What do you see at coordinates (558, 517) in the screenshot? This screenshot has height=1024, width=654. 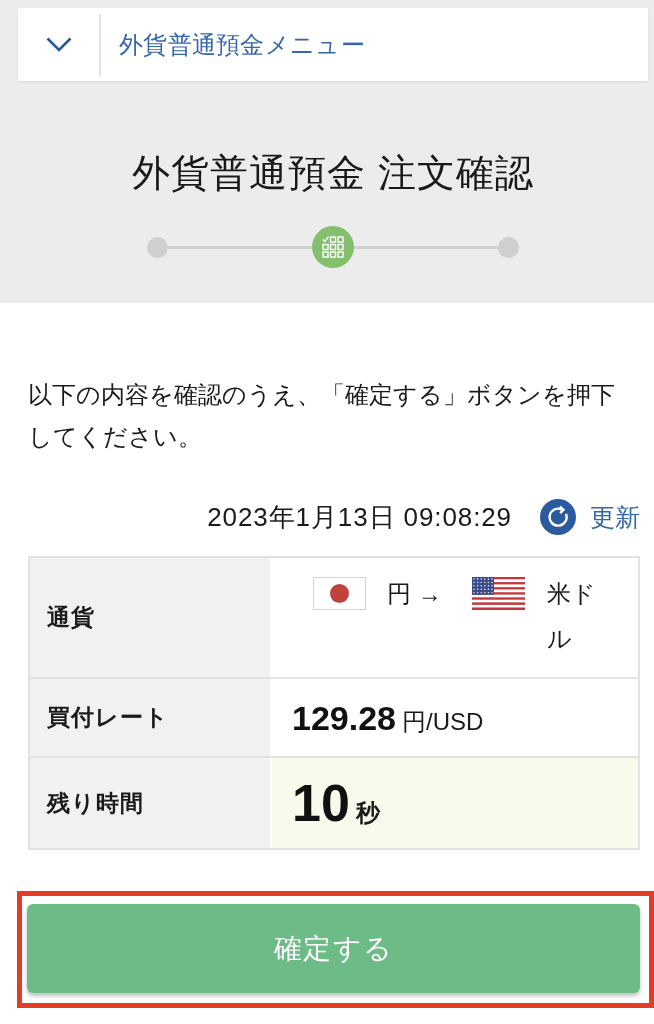 I see `refresh-icon` at bounding box center [558, 517].